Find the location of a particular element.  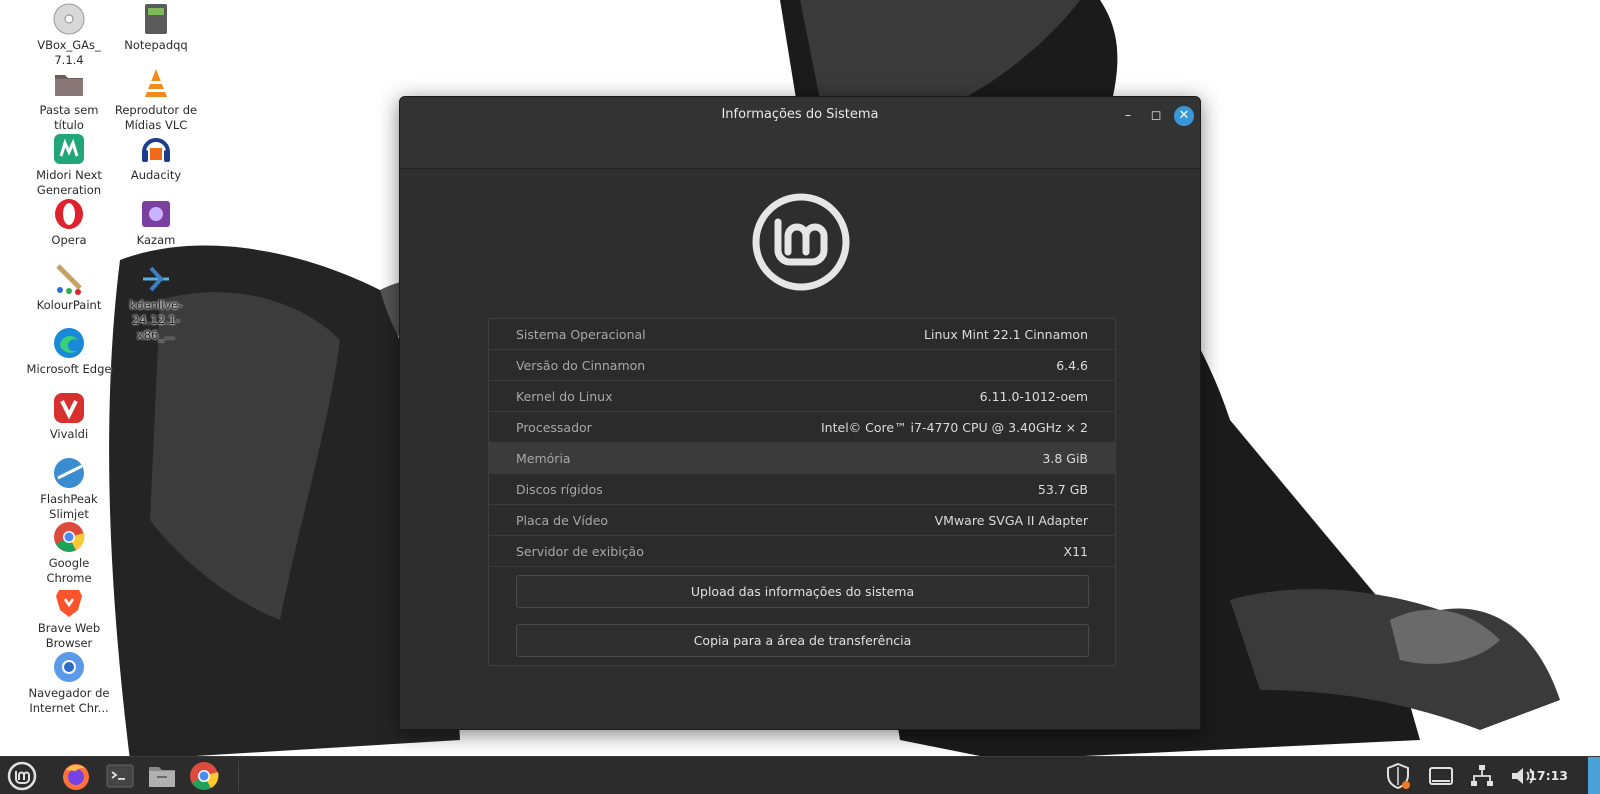

desktop-icon-kolourpaint: KolourPaint is located at coordinates (69, 287).